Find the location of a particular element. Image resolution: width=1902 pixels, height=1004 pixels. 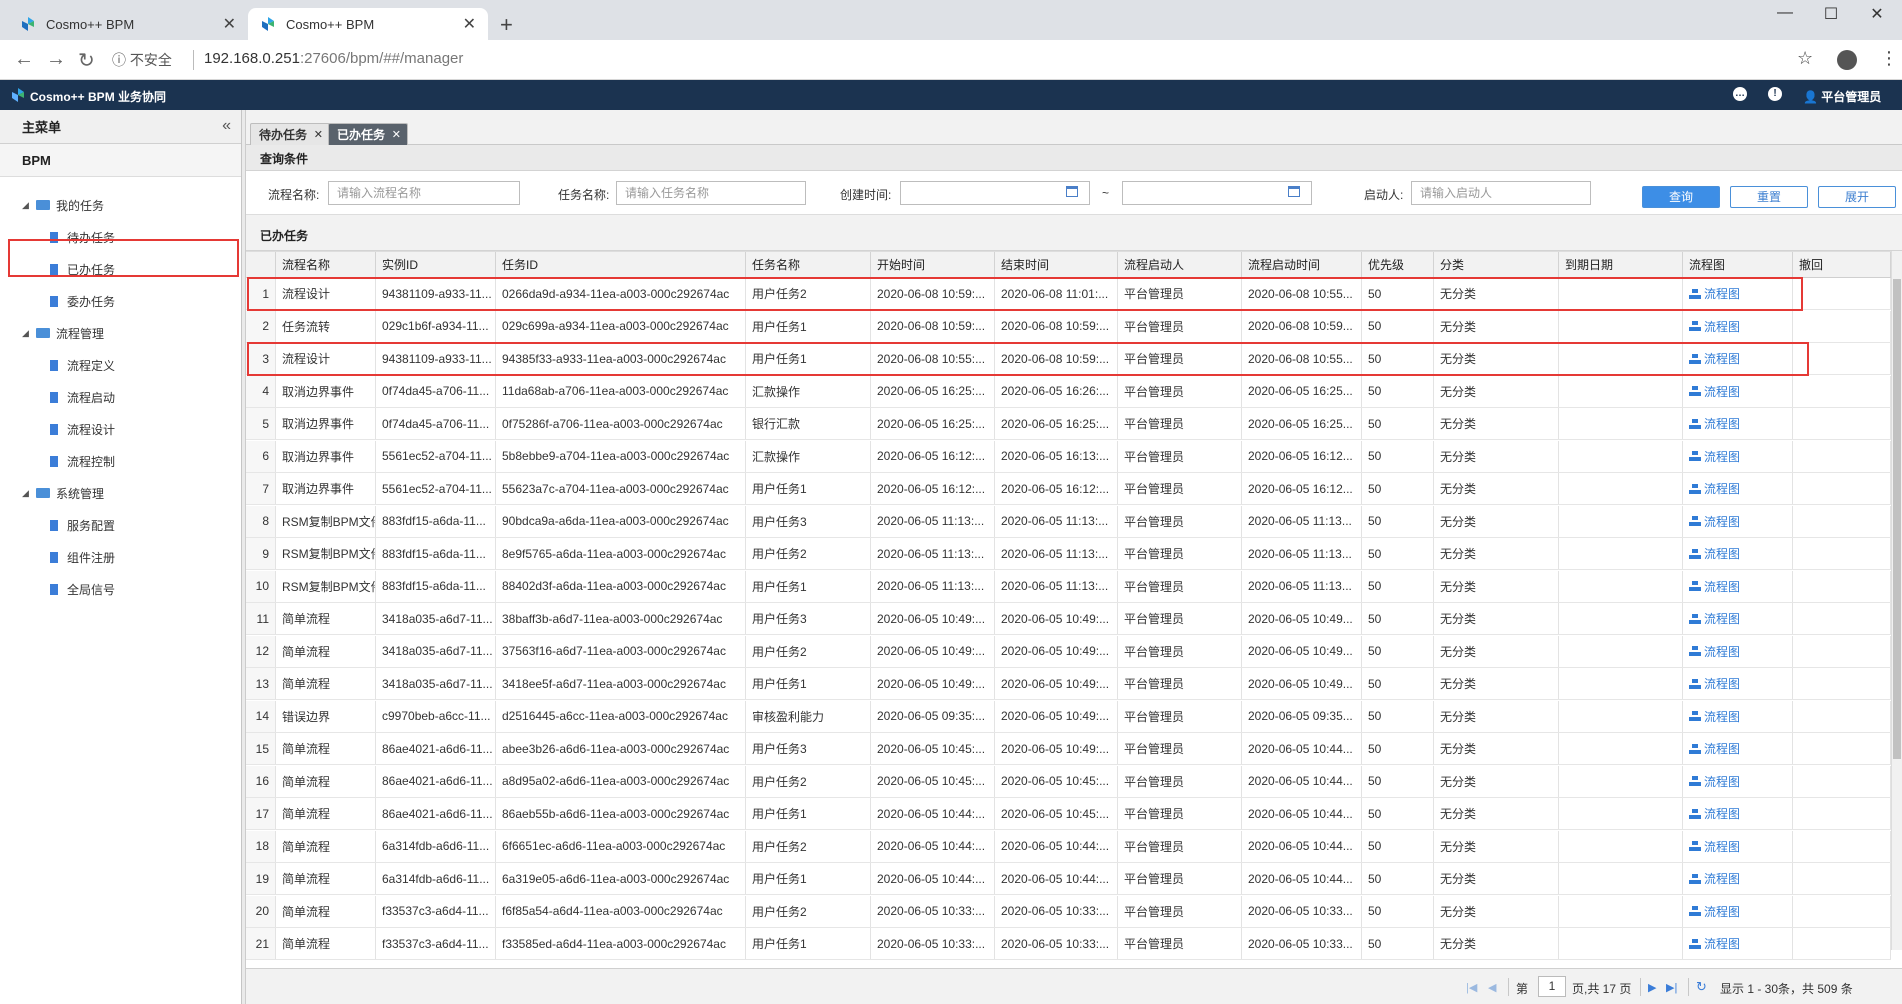

tab-todo: 待办任务 ✕ is located at coordinates (290, 134).